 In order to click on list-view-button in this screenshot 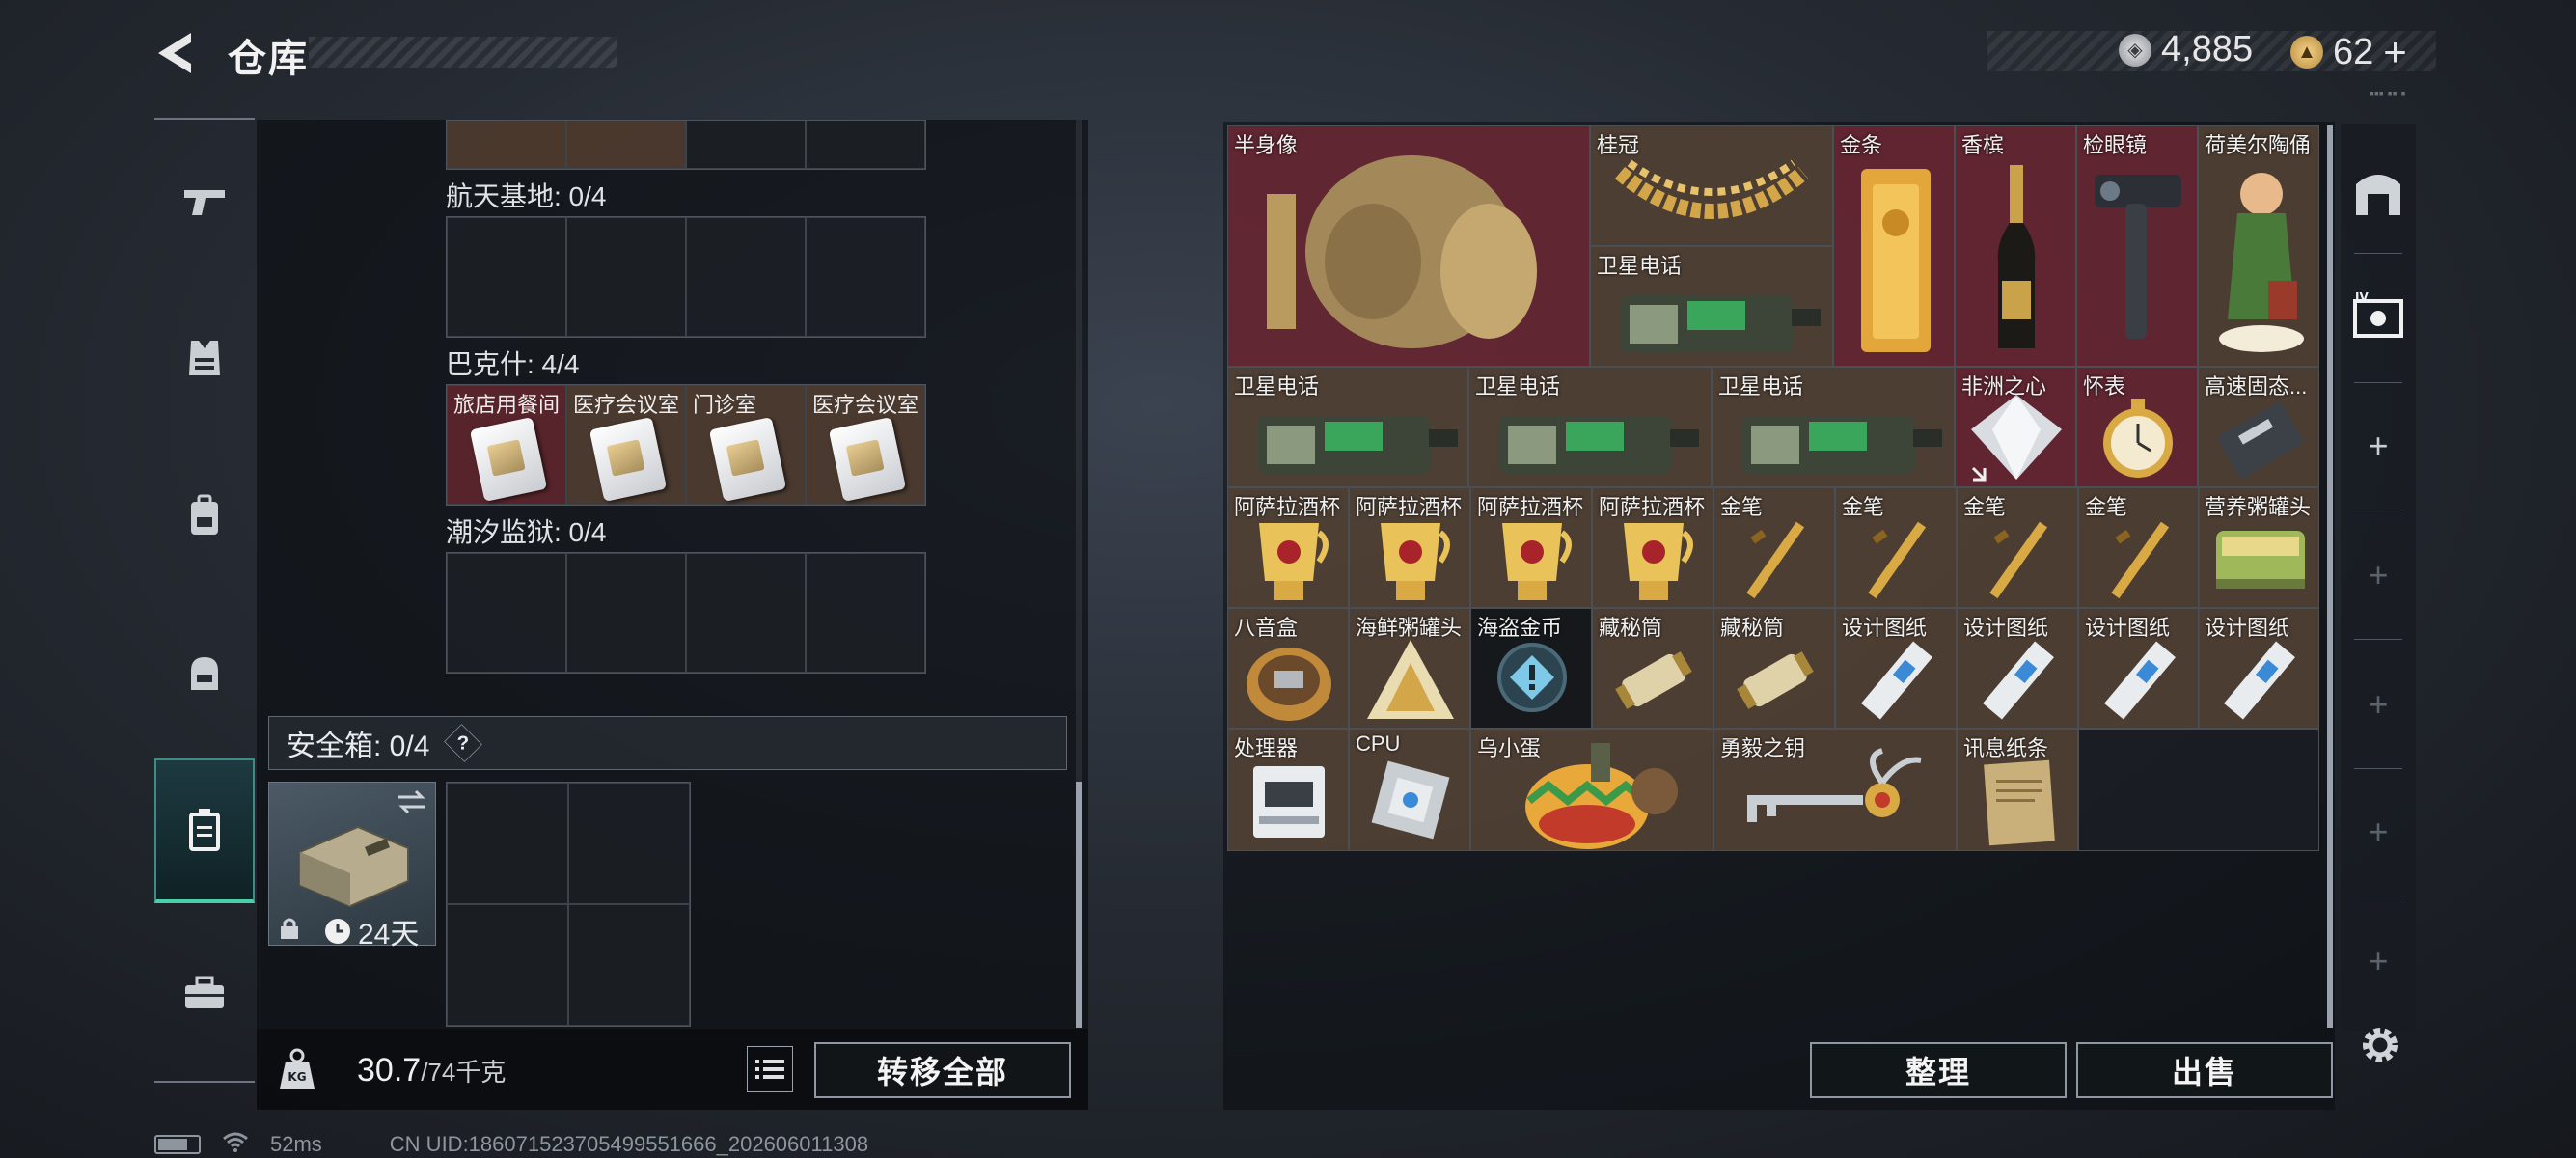, I will do `click(770, 1069)`.